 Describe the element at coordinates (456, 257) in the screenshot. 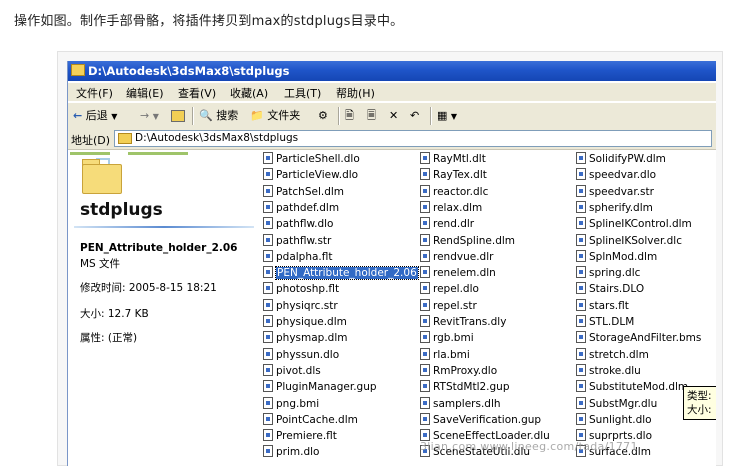

I see `file-item: rendvue.dlr` at that location.